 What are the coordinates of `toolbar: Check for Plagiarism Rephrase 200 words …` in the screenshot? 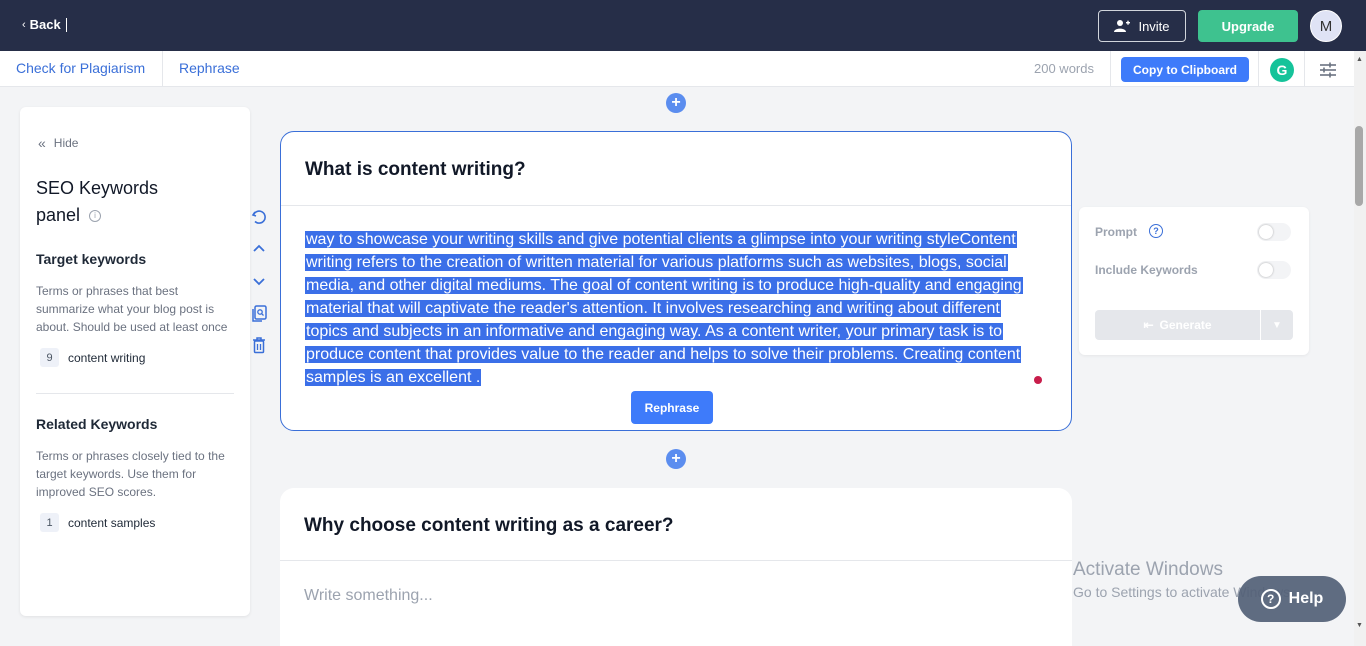 It's located at (677, 69).